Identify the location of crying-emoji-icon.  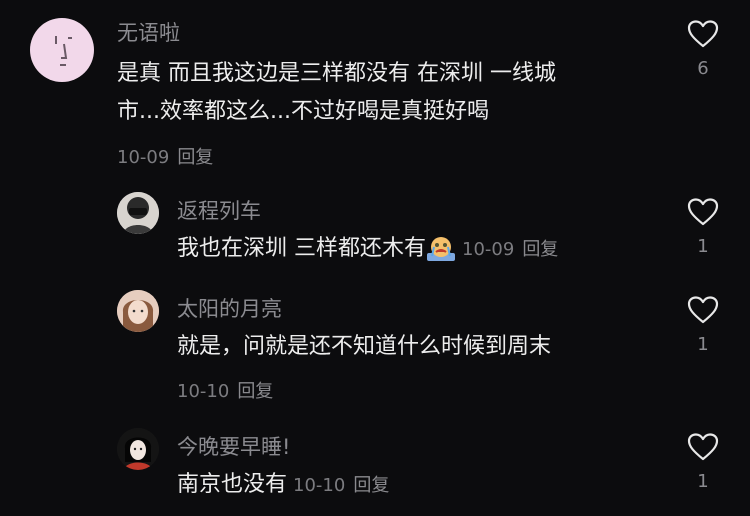
(441, 249).